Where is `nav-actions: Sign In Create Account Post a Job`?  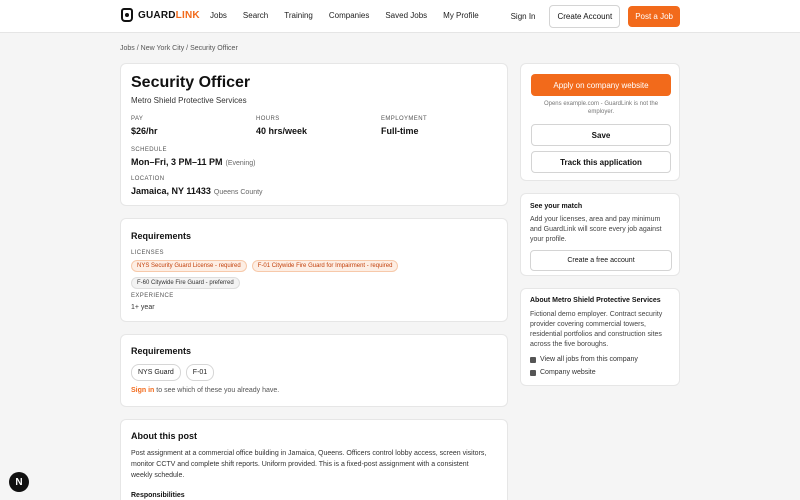 nav-actions: Sign In Create Account Post a Job is located at coordinates (595, 16).